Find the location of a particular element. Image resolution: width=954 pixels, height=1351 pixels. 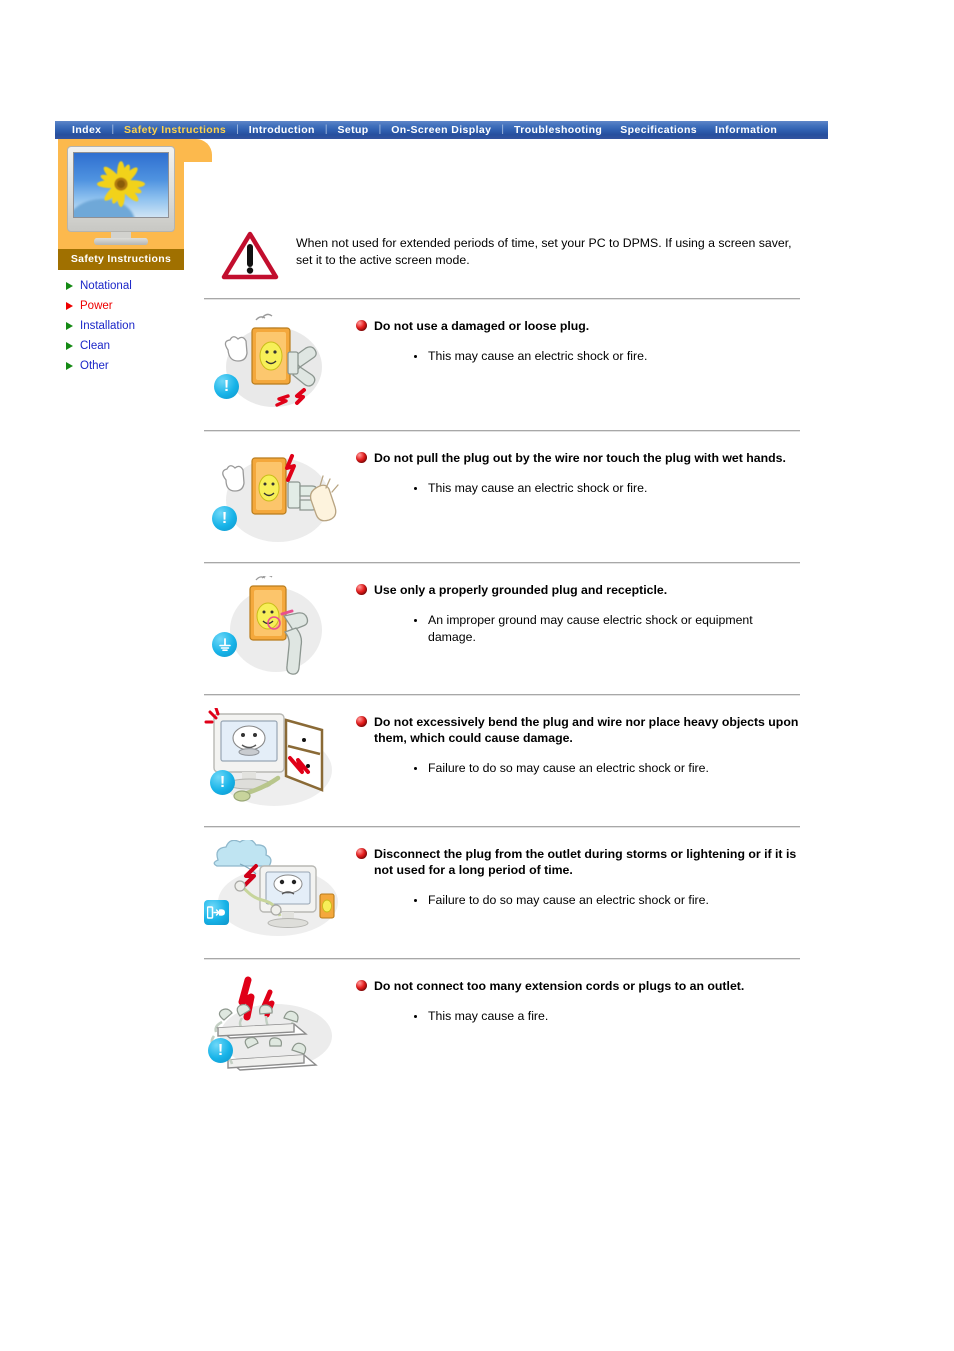

storm-unplug-illustration is located at coordinates (280, 892).